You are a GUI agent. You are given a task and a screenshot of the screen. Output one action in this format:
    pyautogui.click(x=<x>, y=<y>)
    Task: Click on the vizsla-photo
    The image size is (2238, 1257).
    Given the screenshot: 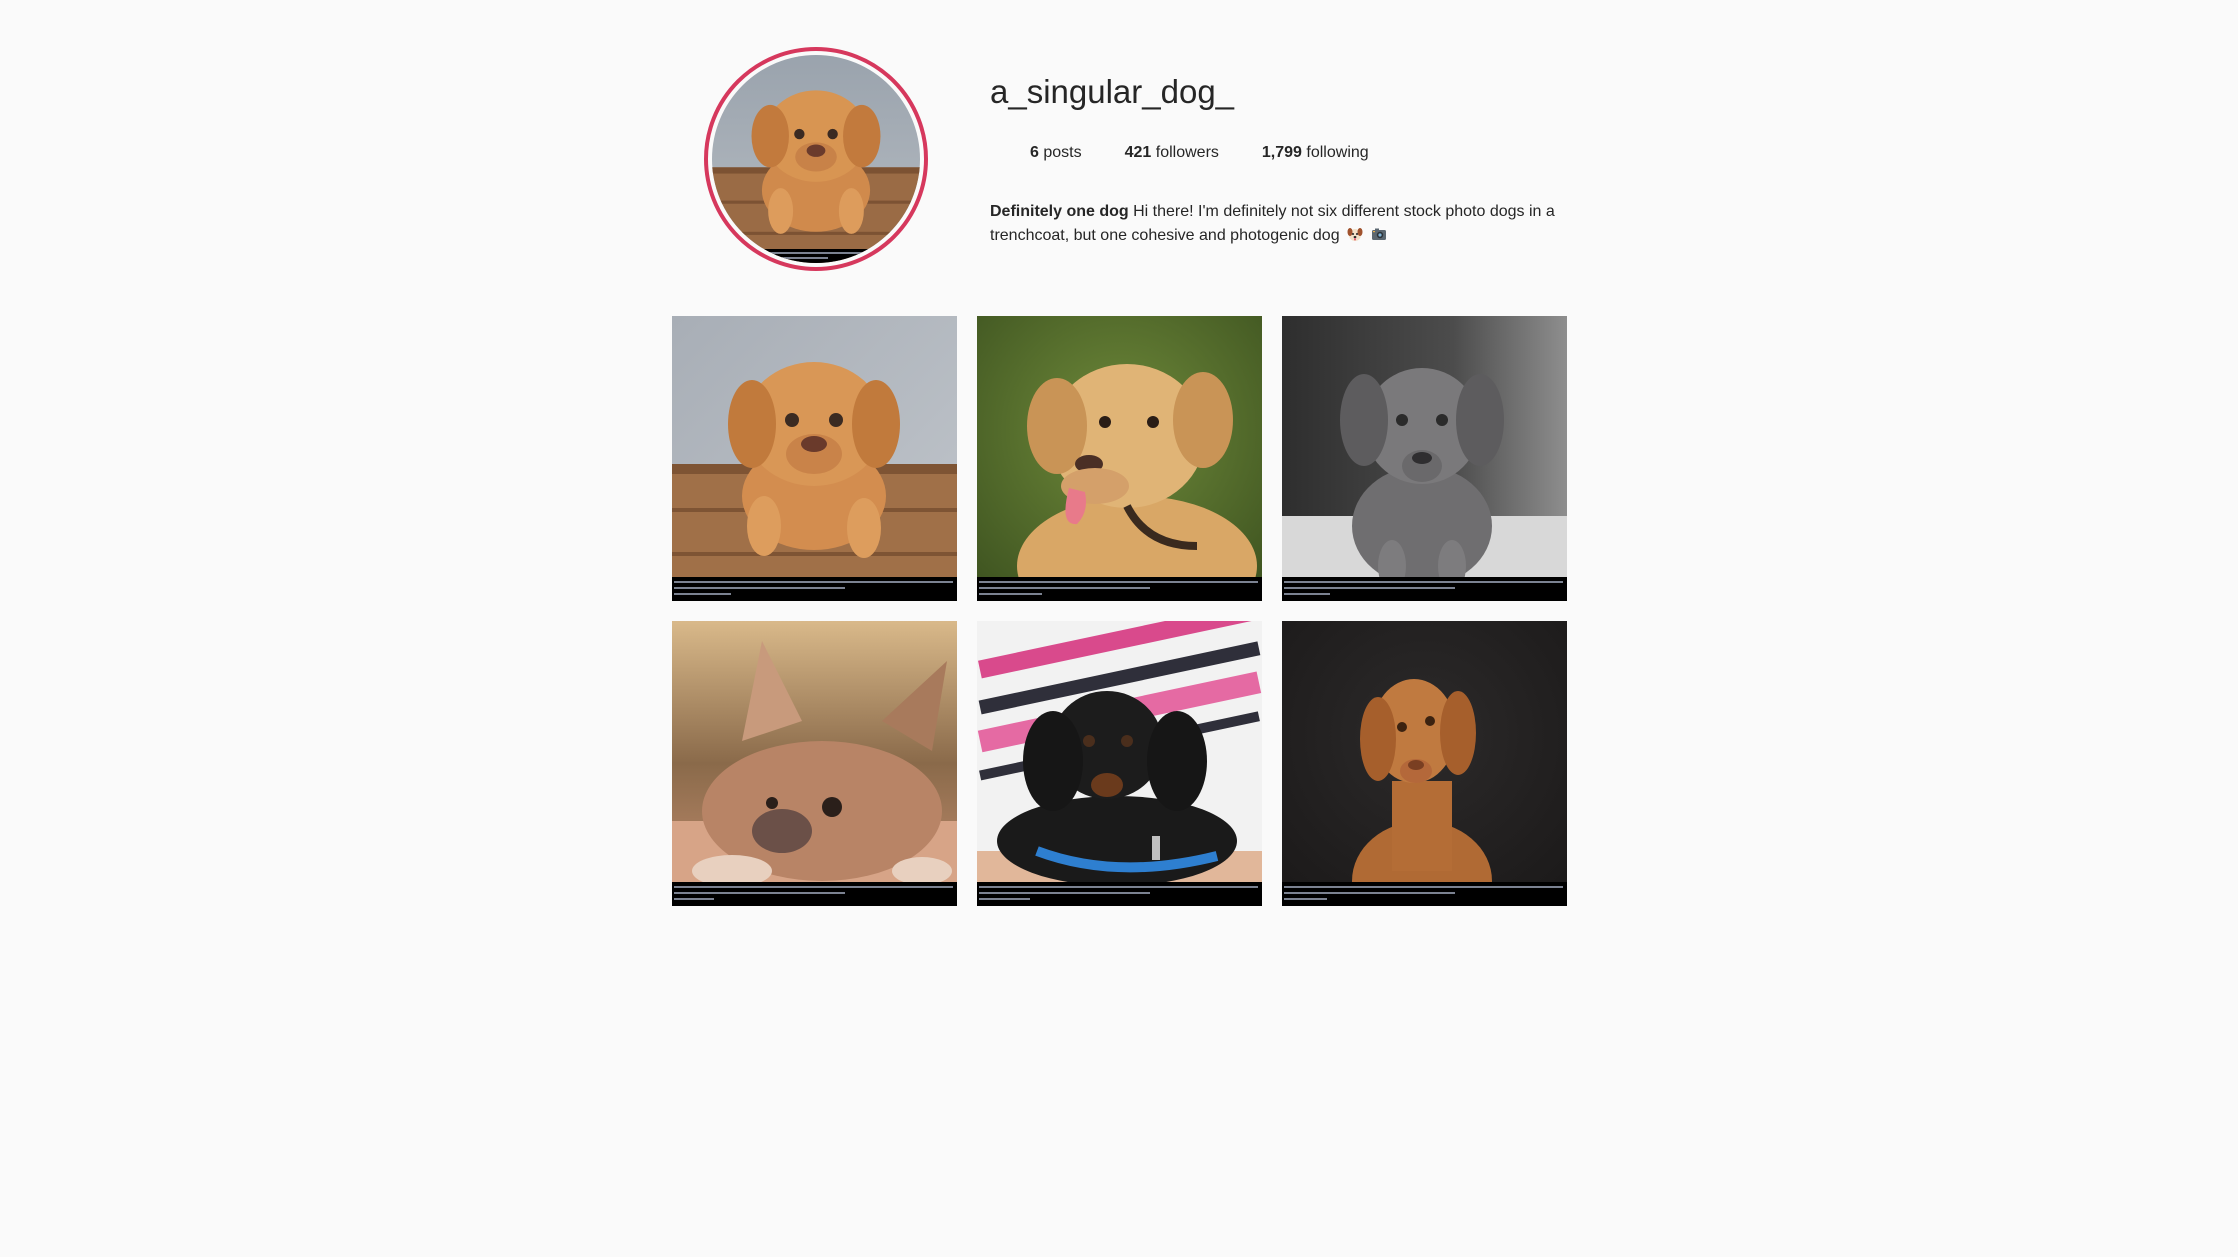 What is the action you would take?
    pyautogui.click(x=1424, y=763)
    